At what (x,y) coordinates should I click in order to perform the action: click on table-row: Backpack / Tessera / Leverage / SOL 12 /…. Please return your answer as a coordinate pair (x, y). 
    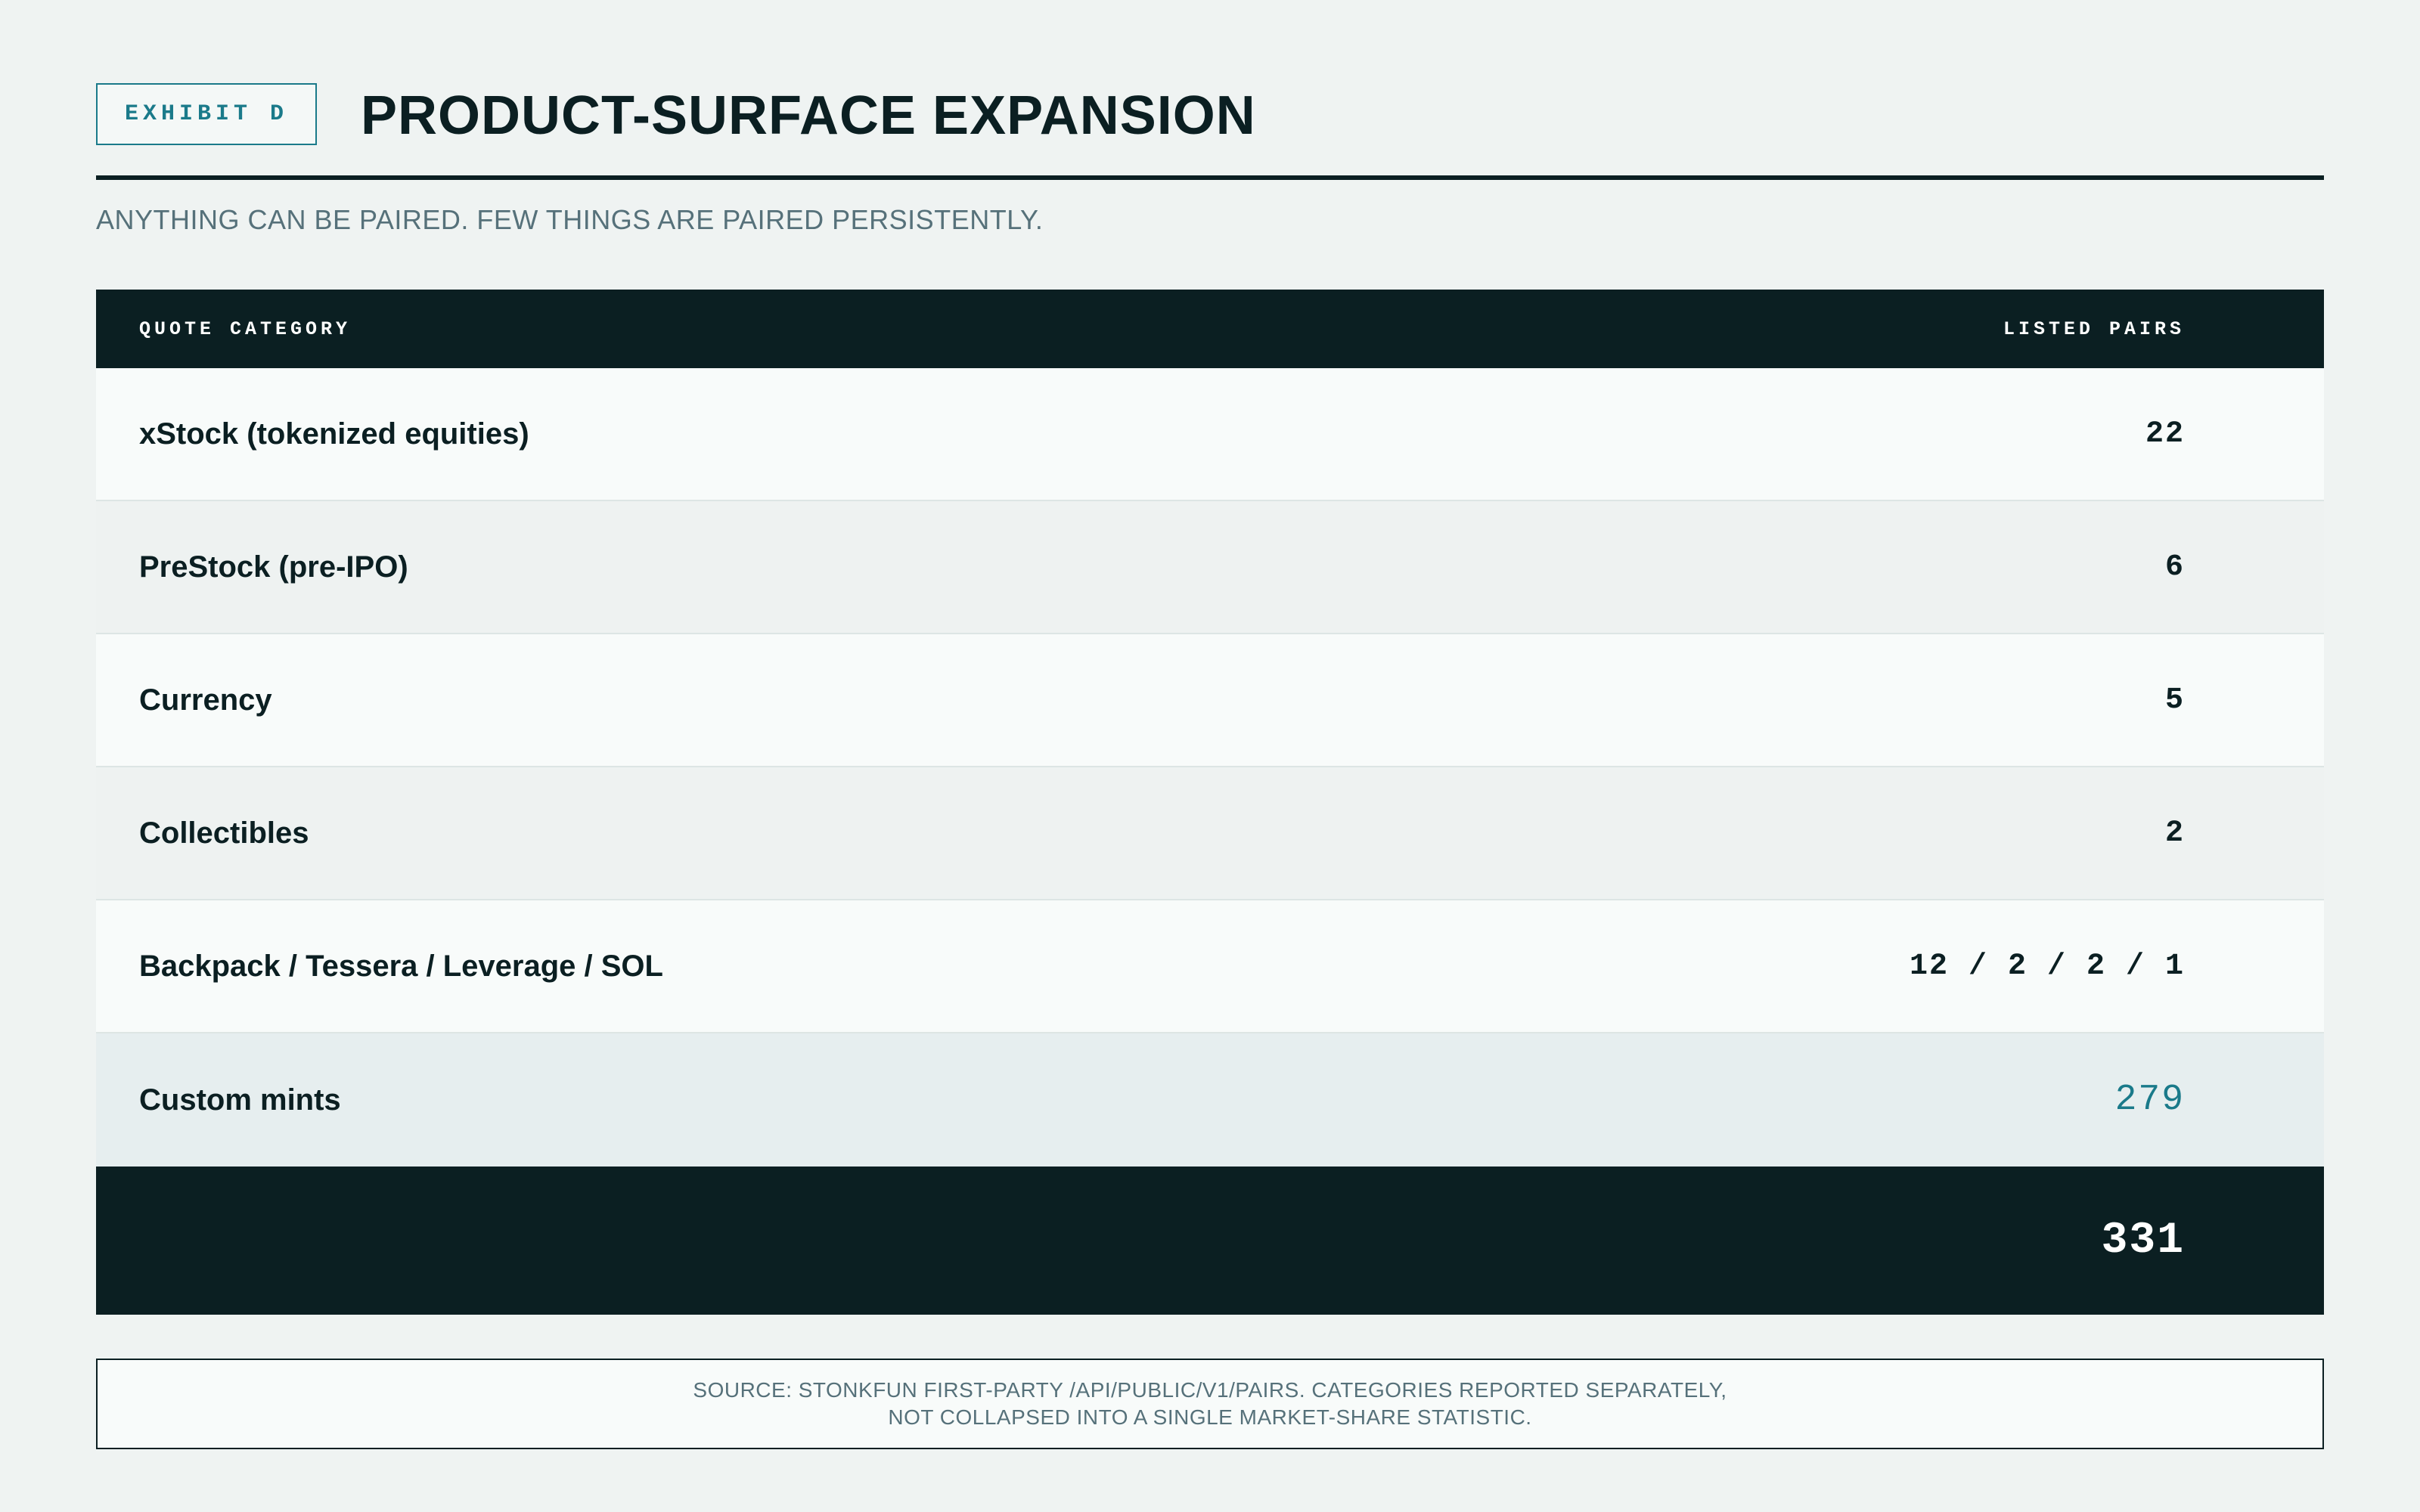
    Looking at the image, I should click on (1210, 966).